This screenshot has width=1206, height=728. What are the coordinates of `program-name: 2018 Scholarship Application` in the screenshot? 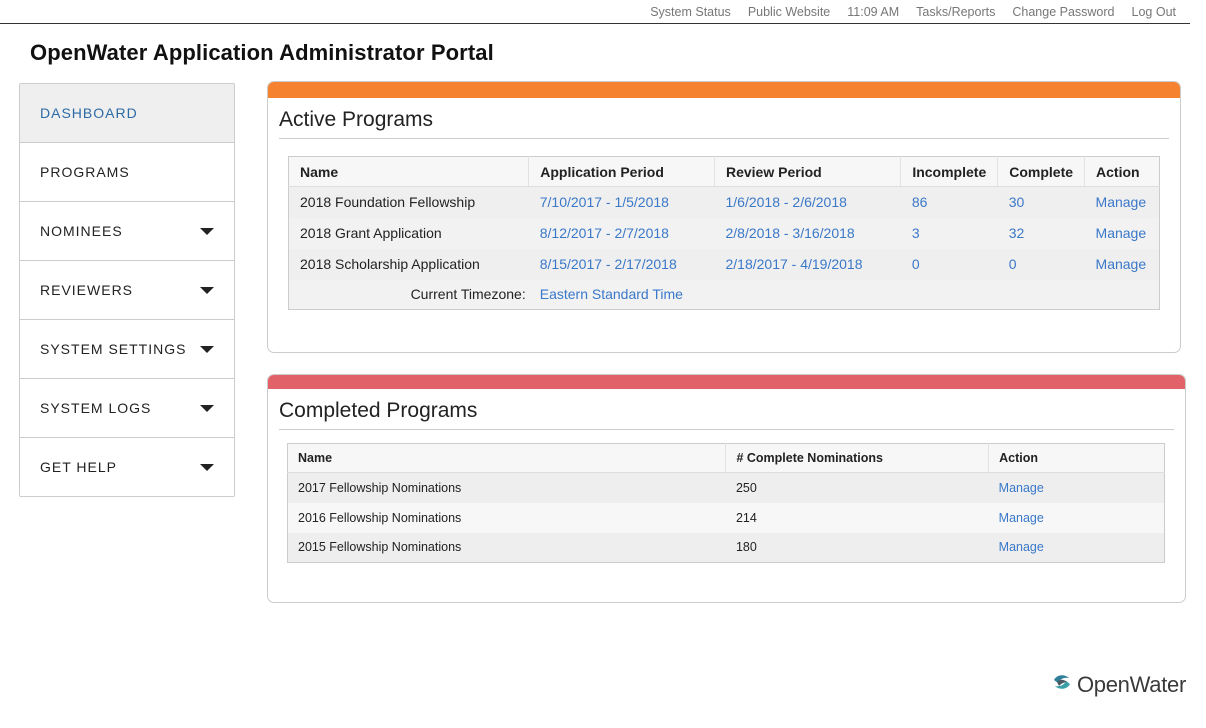 It's located at (408, 264).